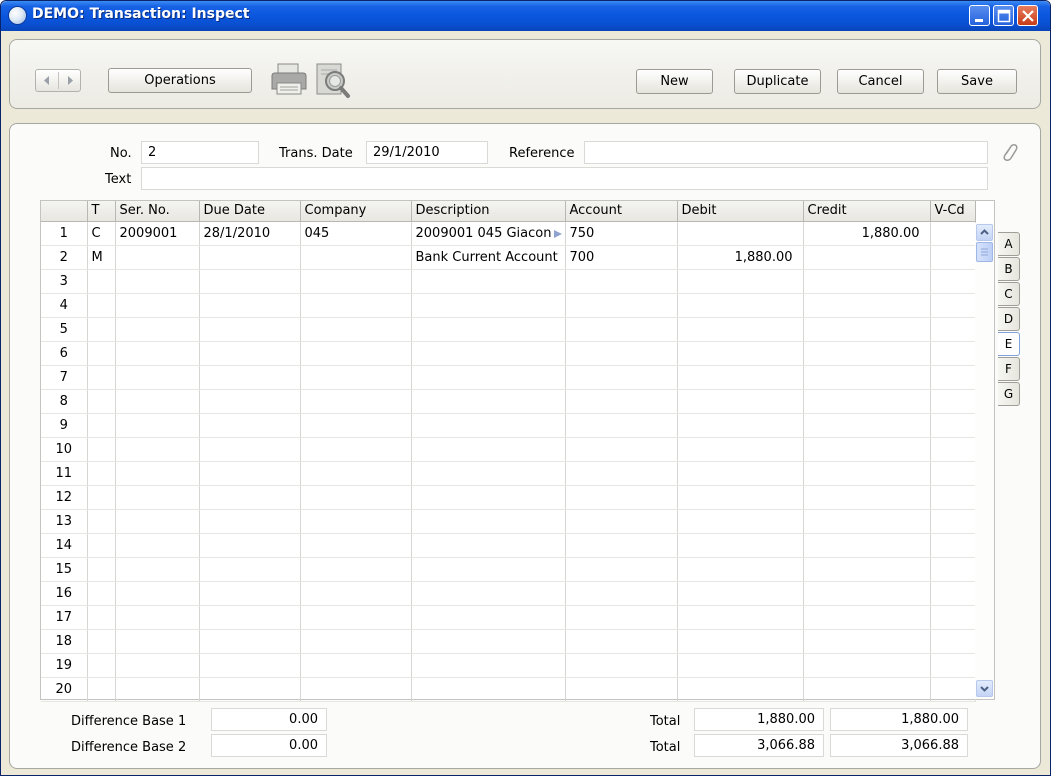  What do you see at coordinates (508, 617) in the screenshot?
I see `table-row: 17` at bounding box center [508, 617].